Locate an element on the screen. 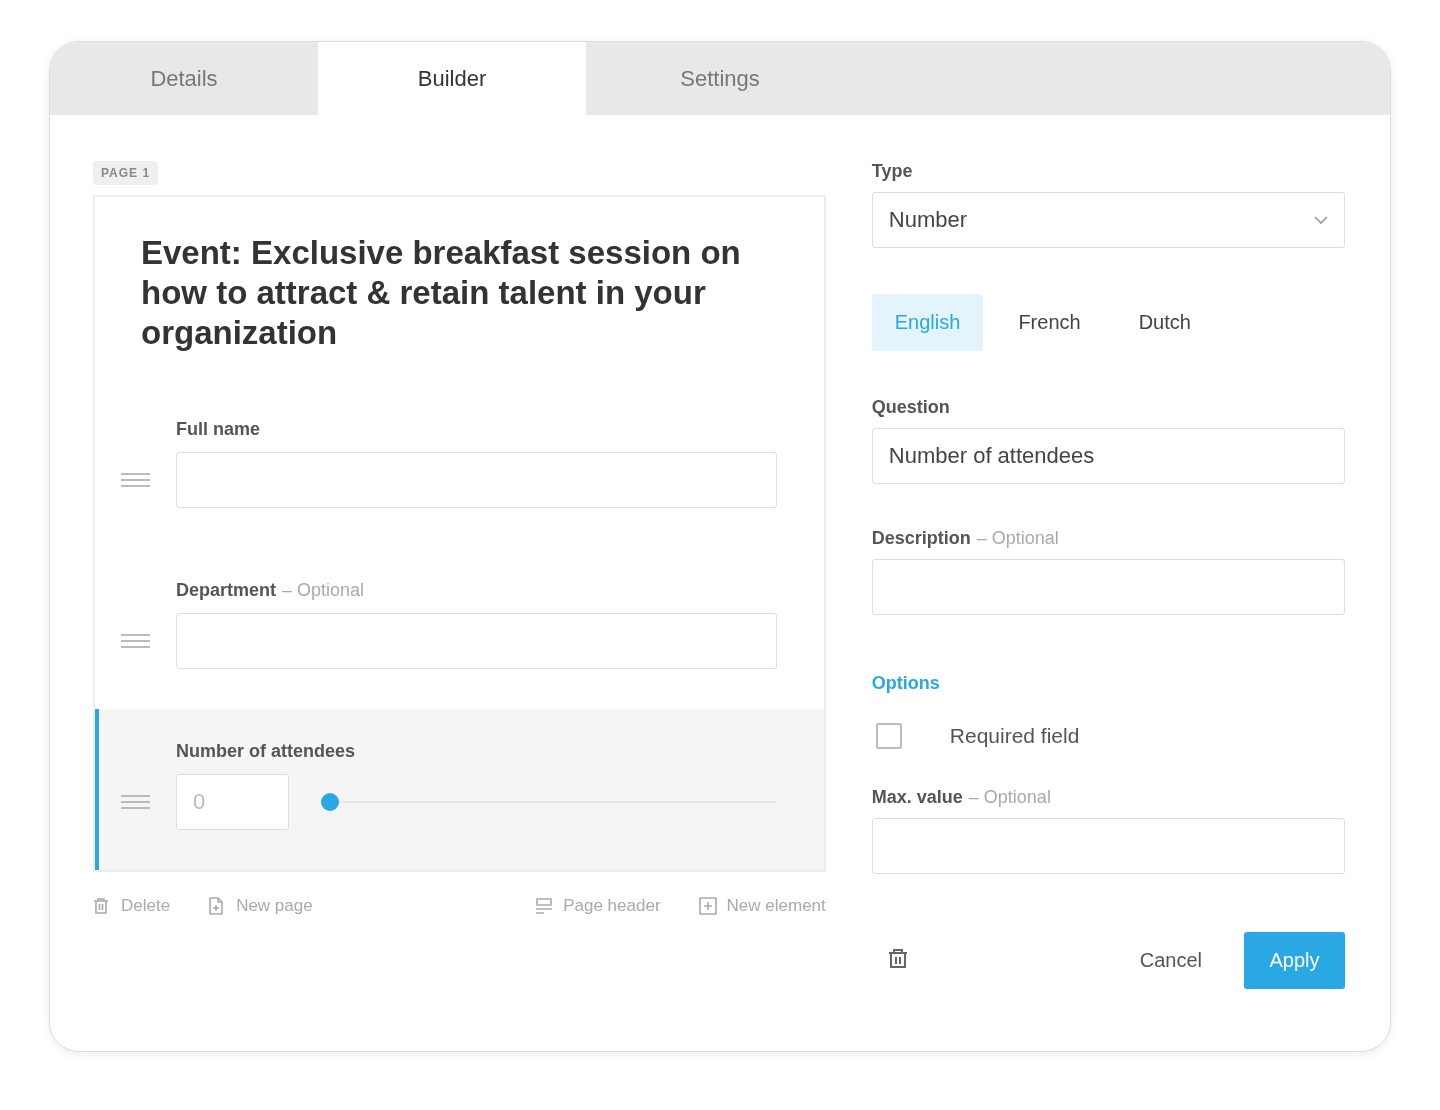 This screenshot has height=1110, width=1440. header-icon is located at coordinates (544, 906).